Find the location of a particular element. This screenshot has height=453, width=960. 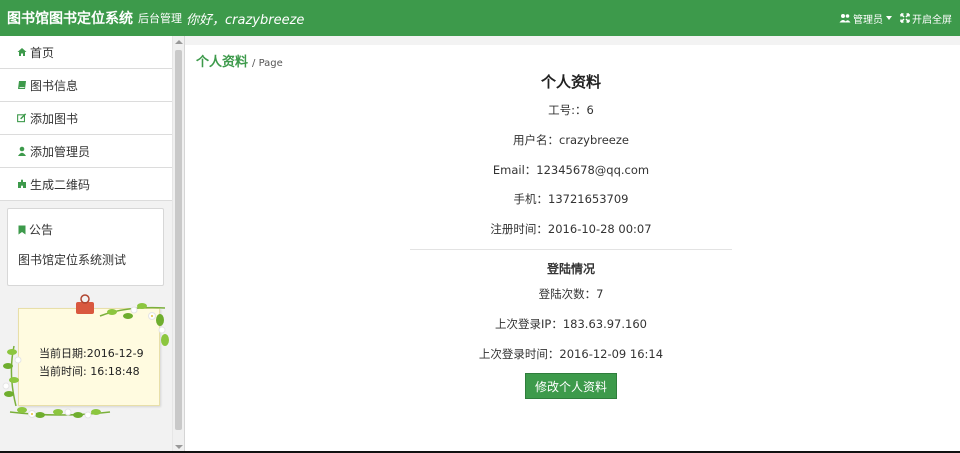

notice-body: 图书馆定位系统测试 is located at coordinates (72, 260).